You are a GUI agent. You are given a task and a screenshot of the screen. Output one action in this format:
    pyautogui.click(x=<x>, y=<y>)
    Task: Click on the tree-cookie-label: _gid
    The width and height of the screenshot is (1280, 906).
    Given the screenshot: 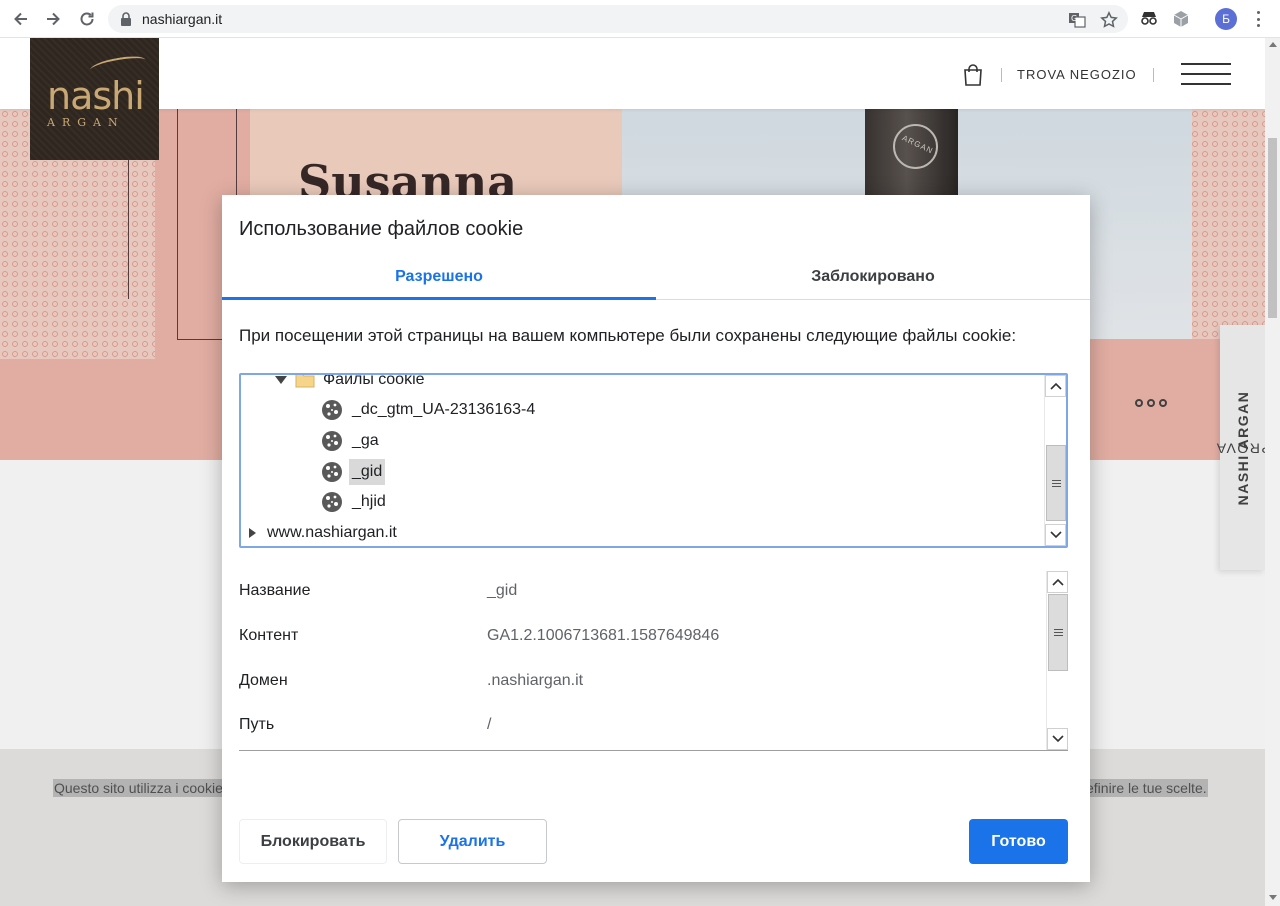 What is the action you would take?
    pyautogui.click(x=367, y=472)
    